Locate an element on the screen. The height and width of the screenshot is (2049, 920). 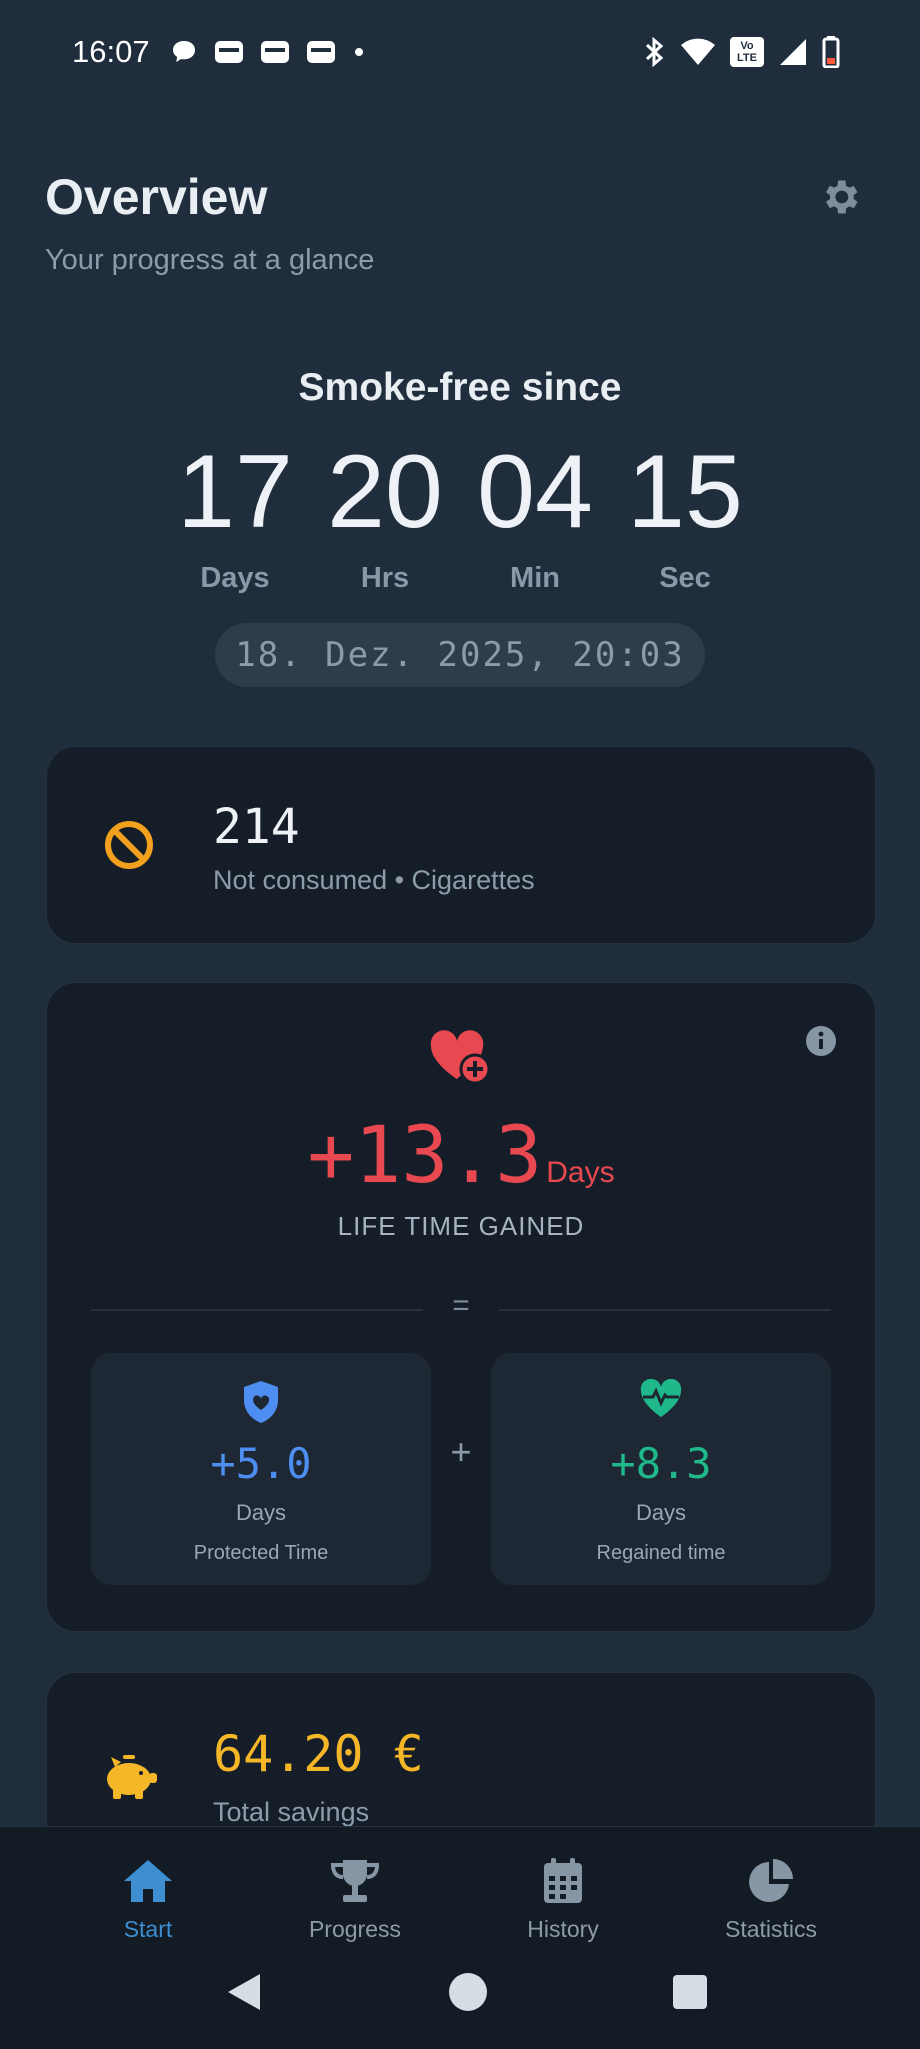
nav-label: Start is located at coordinates (148, 1929).